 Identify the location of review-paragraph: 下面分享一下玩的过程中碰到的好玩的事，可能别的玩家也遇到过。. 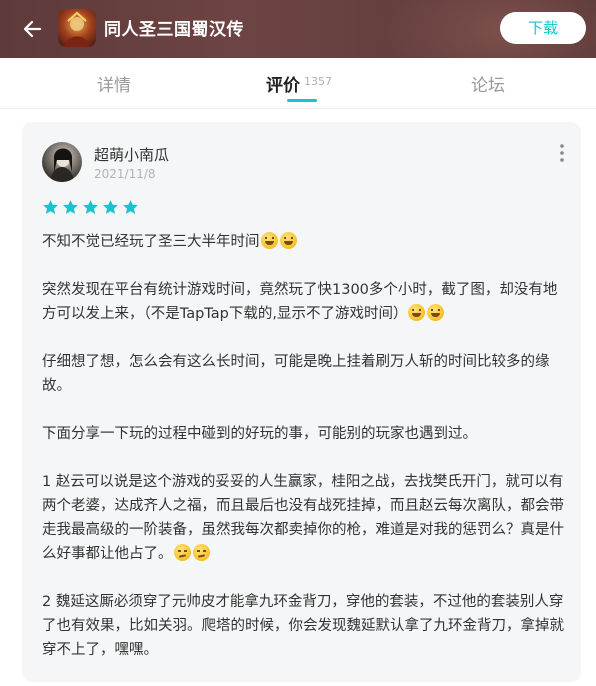
(259, 434).